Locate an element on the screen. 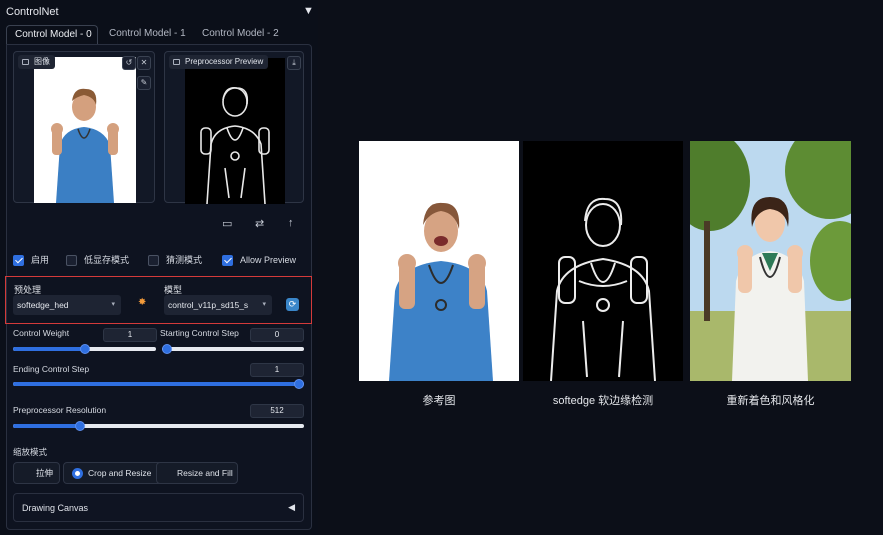 The image size is (883, 535). preview-label-text: Preprocessor Preview is located at coordinates (224, 61).